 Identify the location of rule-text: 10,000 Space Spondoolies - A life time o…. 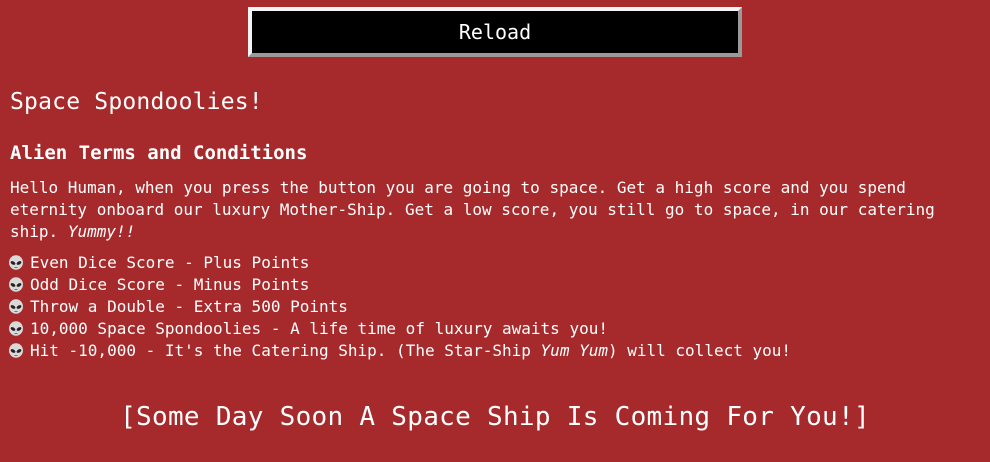
(319, 328).